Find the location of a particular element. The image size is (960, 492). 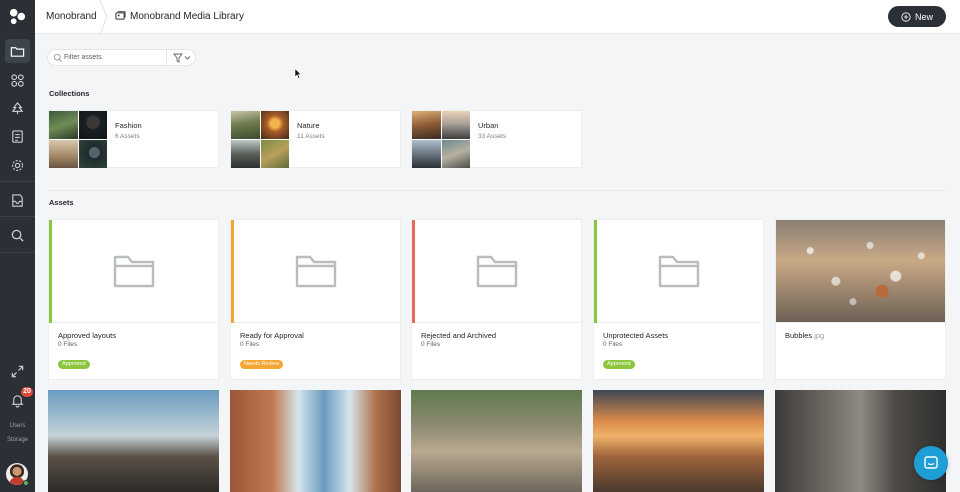

asset-card-ready-for-approval: Ready for Approval 0 Files Needs Review is located at coordinates (315, 299).